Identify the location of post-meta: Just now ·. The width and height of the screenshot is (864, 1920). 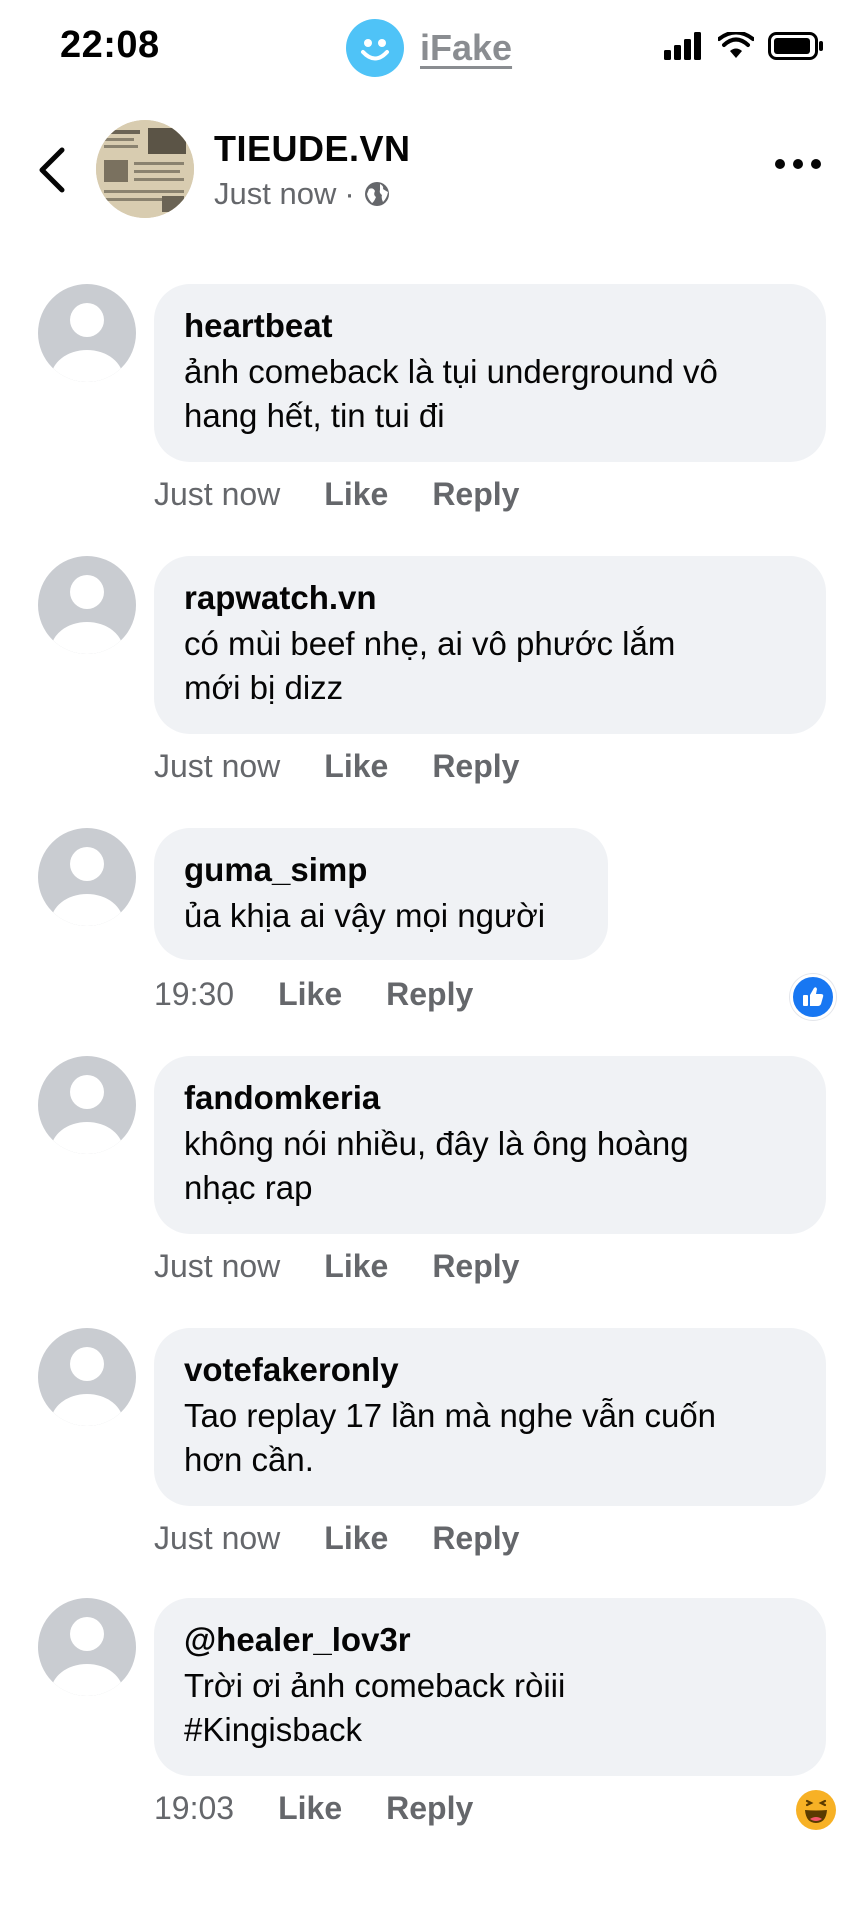
(302, 194).